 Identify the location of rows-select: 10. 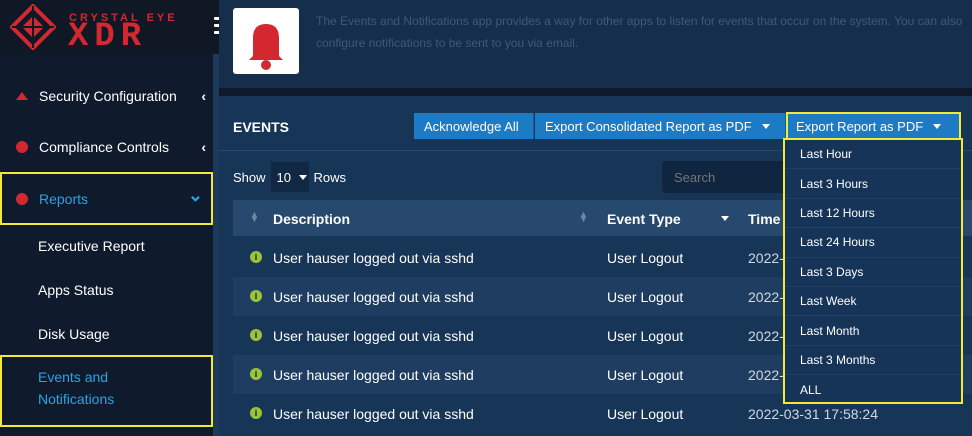
(289, 177).